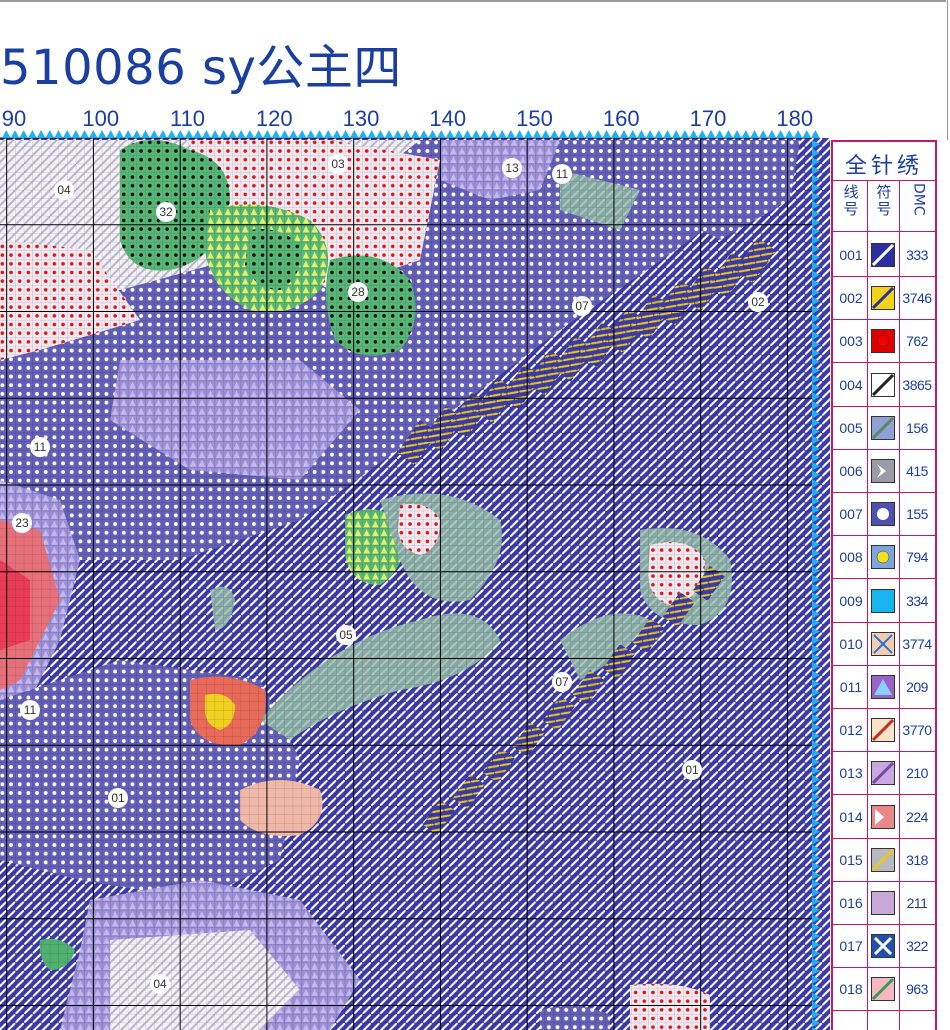  I want to click on diag-green-symbol-icon, so click(883, 427).